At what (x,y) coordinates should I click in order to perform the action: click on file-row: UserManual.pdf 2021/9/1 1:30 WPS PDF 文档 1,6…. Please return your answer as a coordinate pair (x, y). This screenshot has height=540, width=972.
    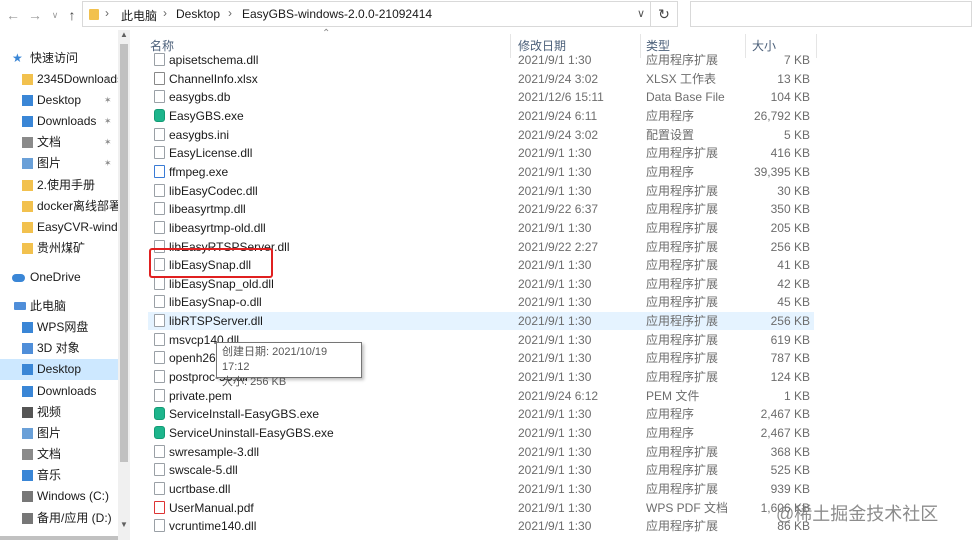
    Looking at the image, I should click on (481, 508).